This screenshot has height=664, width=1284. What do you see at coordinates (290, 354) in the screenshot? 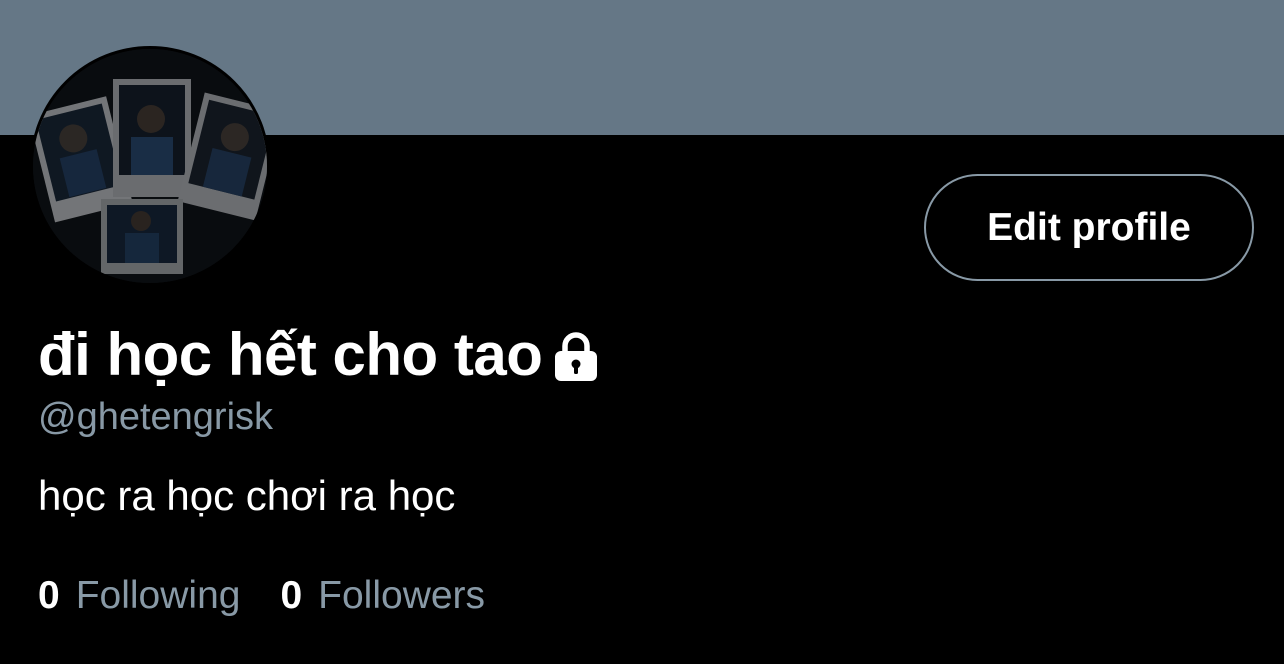
I see `display-name: đi học hết cho tao` at bounding box center [290, 354].